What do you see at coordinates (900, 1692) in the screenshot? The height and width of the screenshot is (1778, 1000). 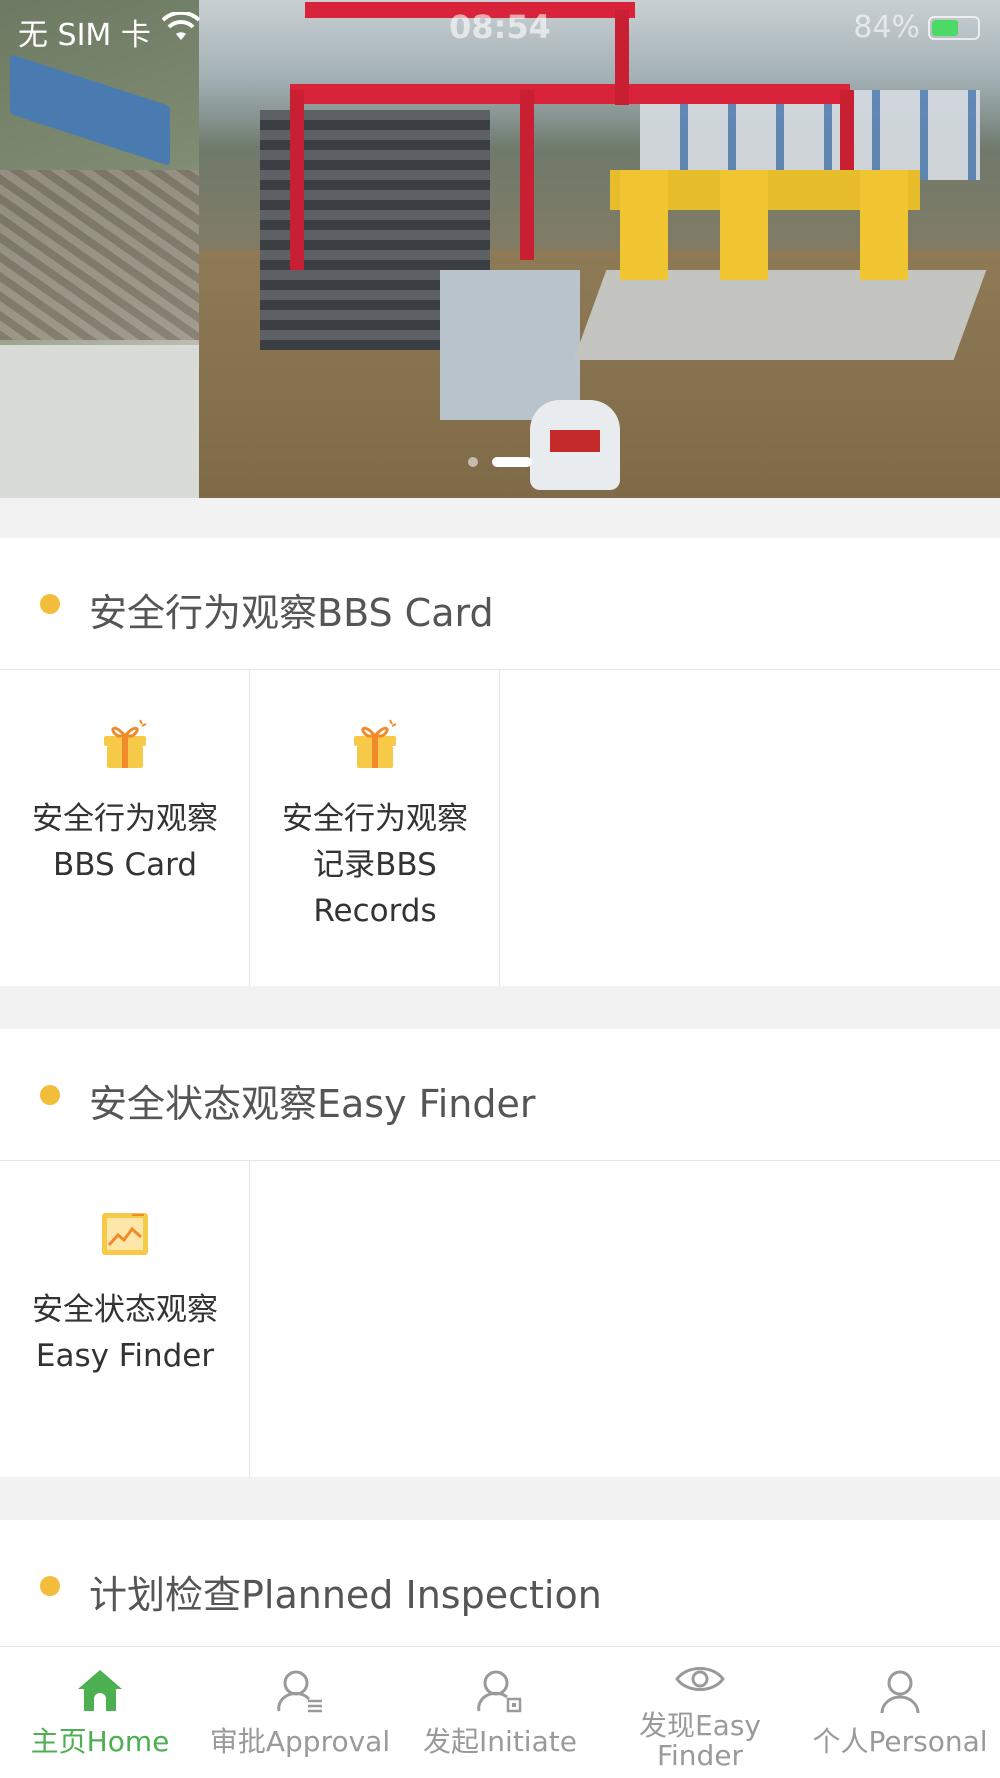 I see `user-icon` at bounding box center [900, 1692].